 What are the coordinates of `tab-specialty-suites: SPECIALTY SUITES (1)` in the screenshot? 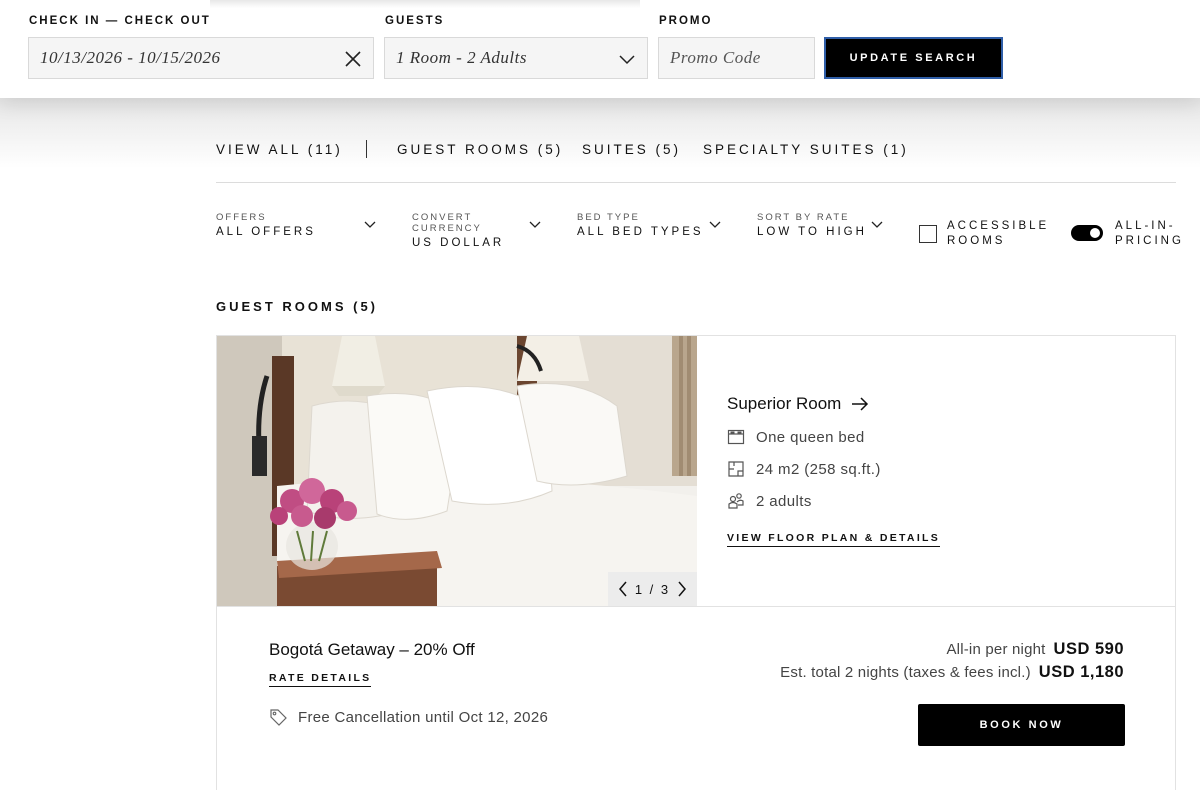 It's located at (806, 149).